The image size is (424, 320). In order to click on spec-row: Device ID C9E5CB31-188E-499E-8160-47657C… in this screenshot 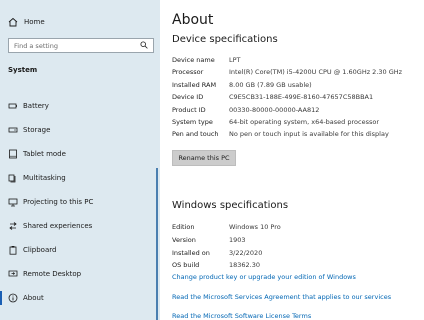, I will do `click(272, 98)`.